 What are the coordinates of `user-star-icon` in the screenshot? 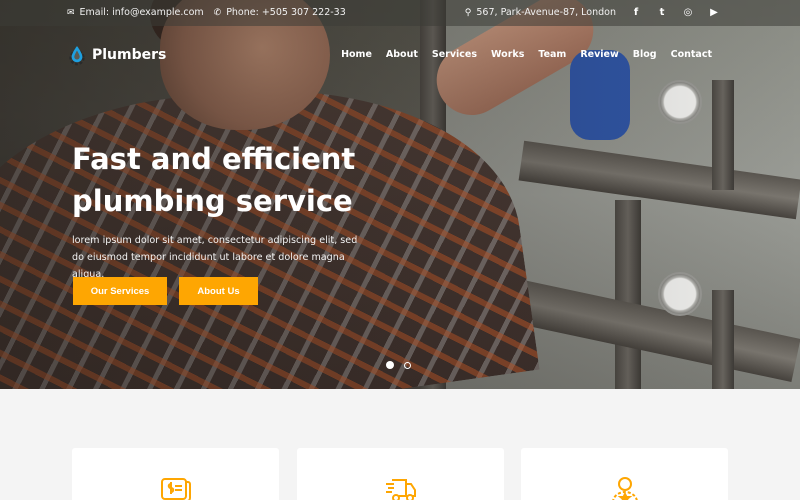 It's located at (624, 488).